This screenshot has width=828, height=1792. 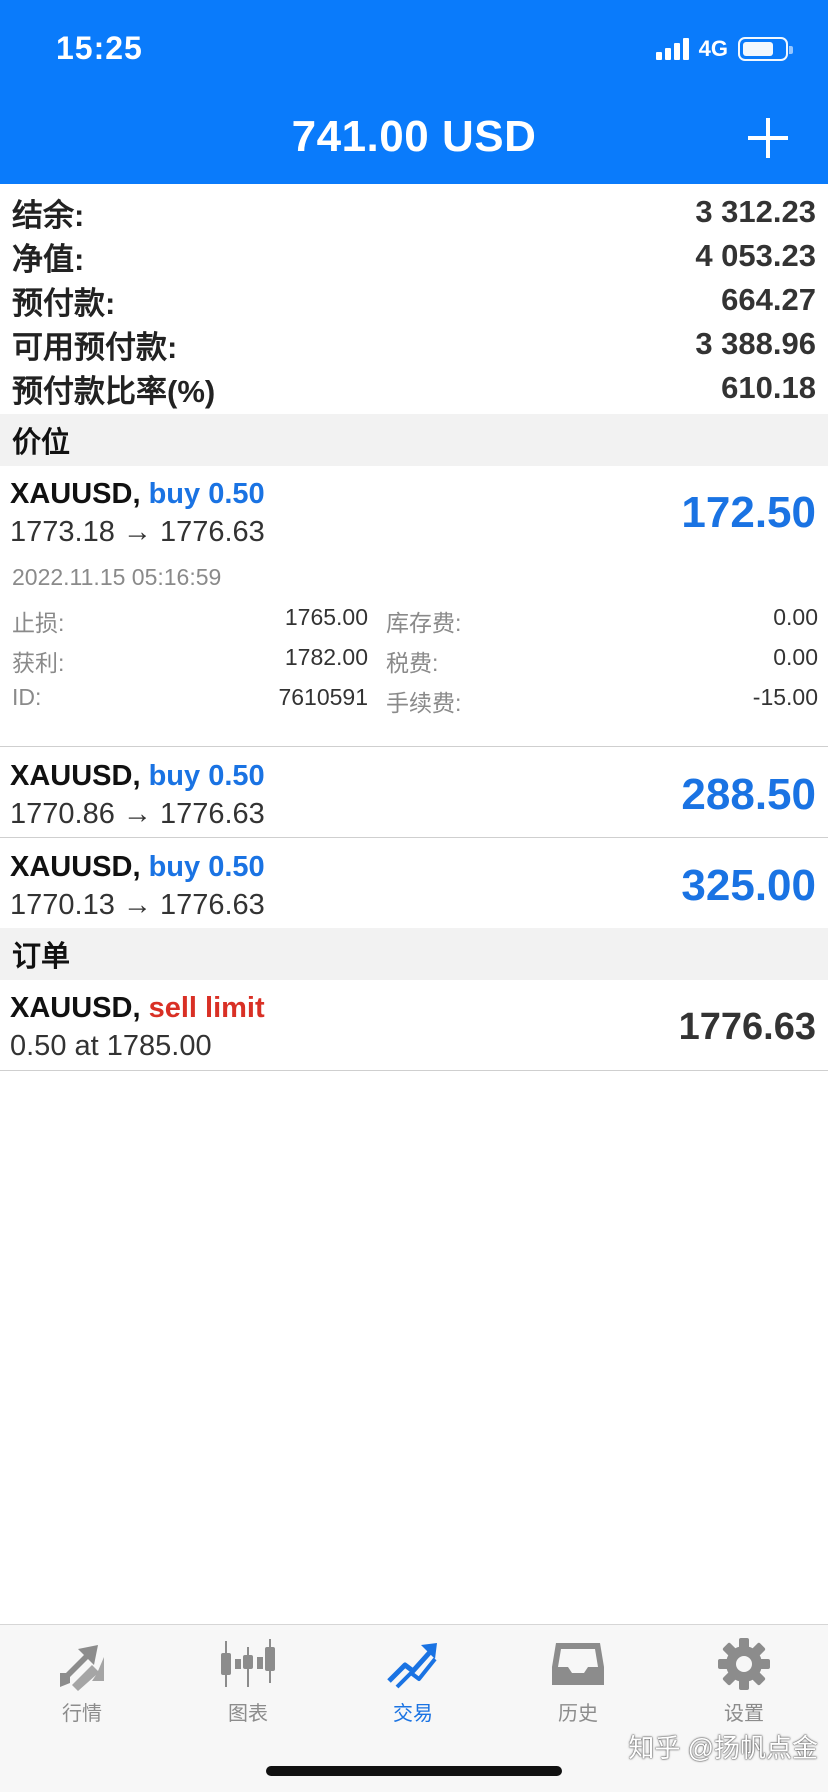 I want to click on trade-trend-icon, so click(x=412, y=1666).